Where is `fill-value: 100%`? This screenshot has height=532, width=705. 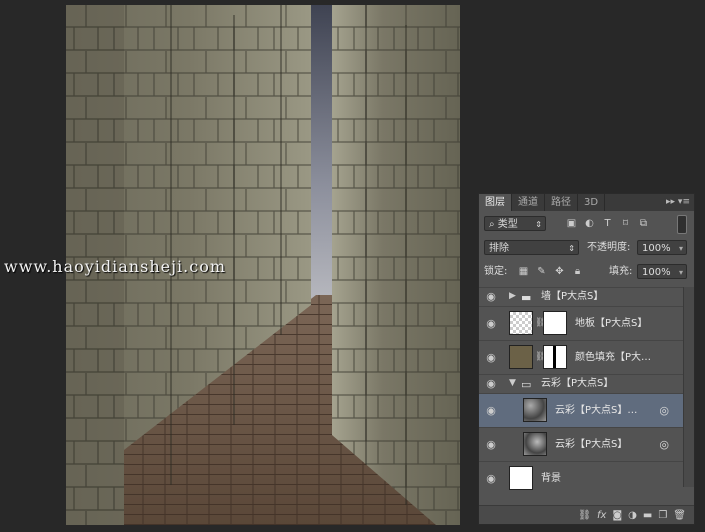 fill-value: 100% is located at coordinates (656, 272).